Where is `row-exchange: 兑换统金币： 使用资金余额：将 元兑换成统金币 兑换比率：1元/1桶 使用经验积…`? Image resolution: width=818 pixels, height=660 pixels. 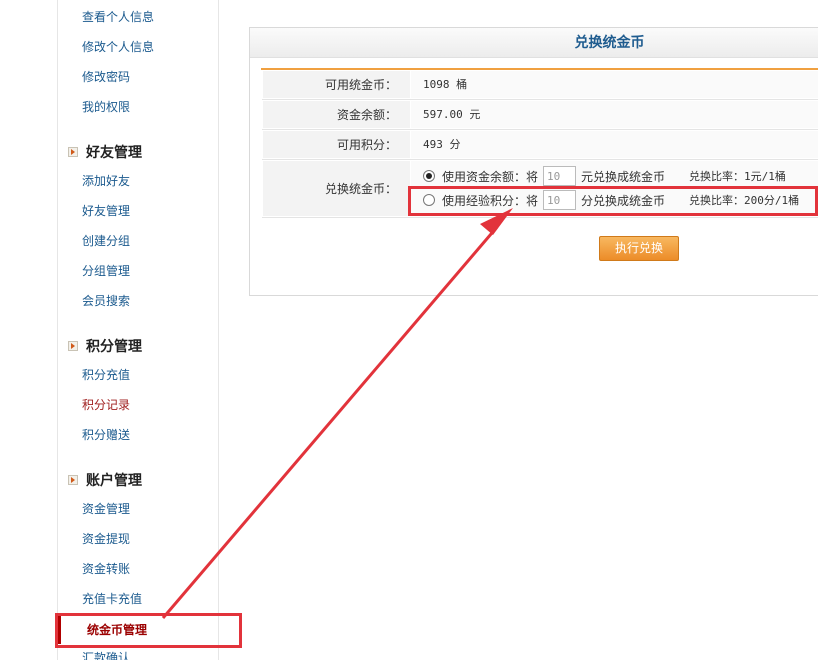 row-exchange: 兑换统金币： 使用资金余额：将 元兑换成统金币 兑换比率：1元/1桶 使用经验积… is located at coordinates (540, 189).